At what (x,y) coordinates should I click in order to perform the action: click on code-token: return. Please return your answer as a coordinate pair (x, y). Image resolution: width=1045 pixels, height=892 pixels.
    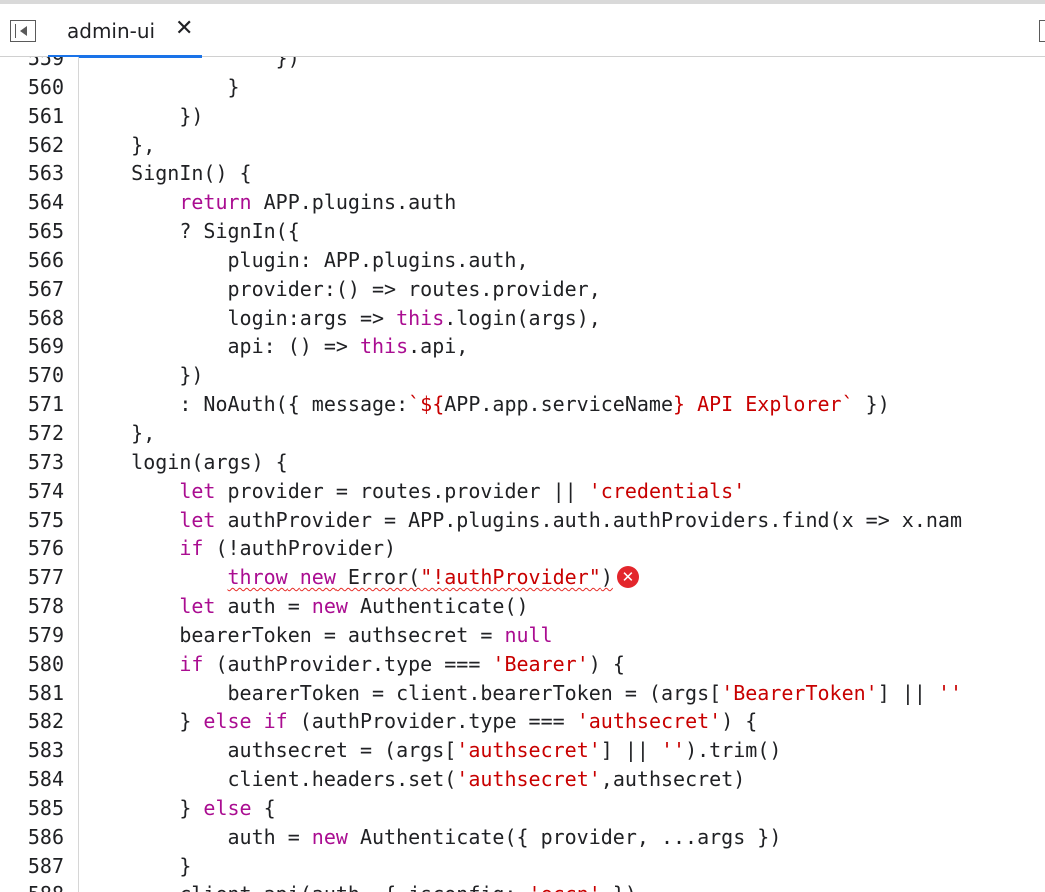
    Looking at the image, I should click on (215, 202).